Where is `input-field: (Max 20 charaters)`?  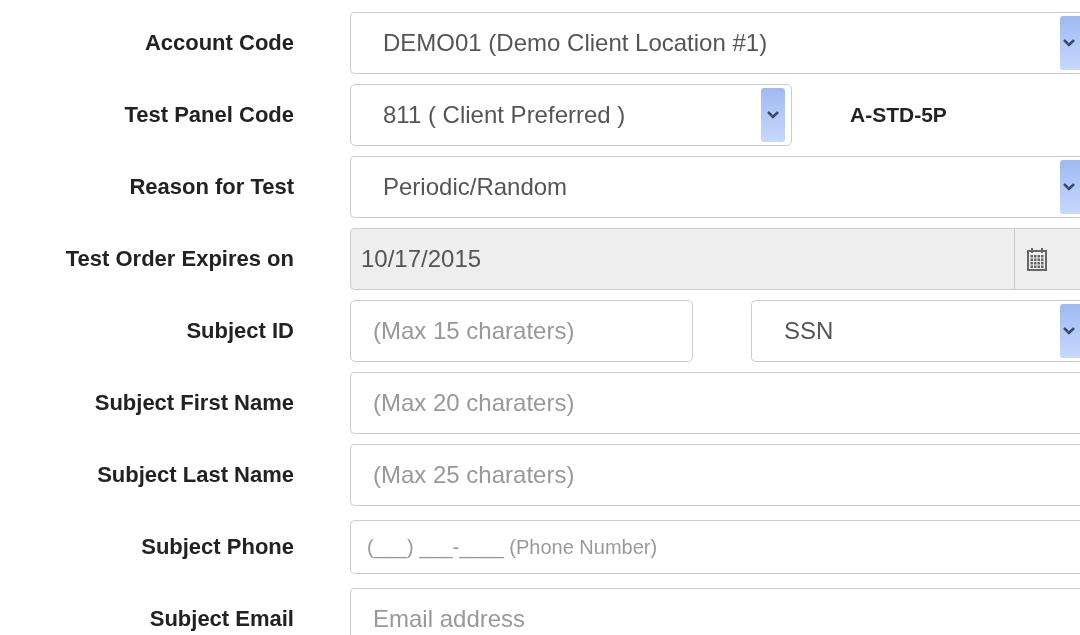 input-field: (Max 20 charaters) is located at coordinates (715, 403).